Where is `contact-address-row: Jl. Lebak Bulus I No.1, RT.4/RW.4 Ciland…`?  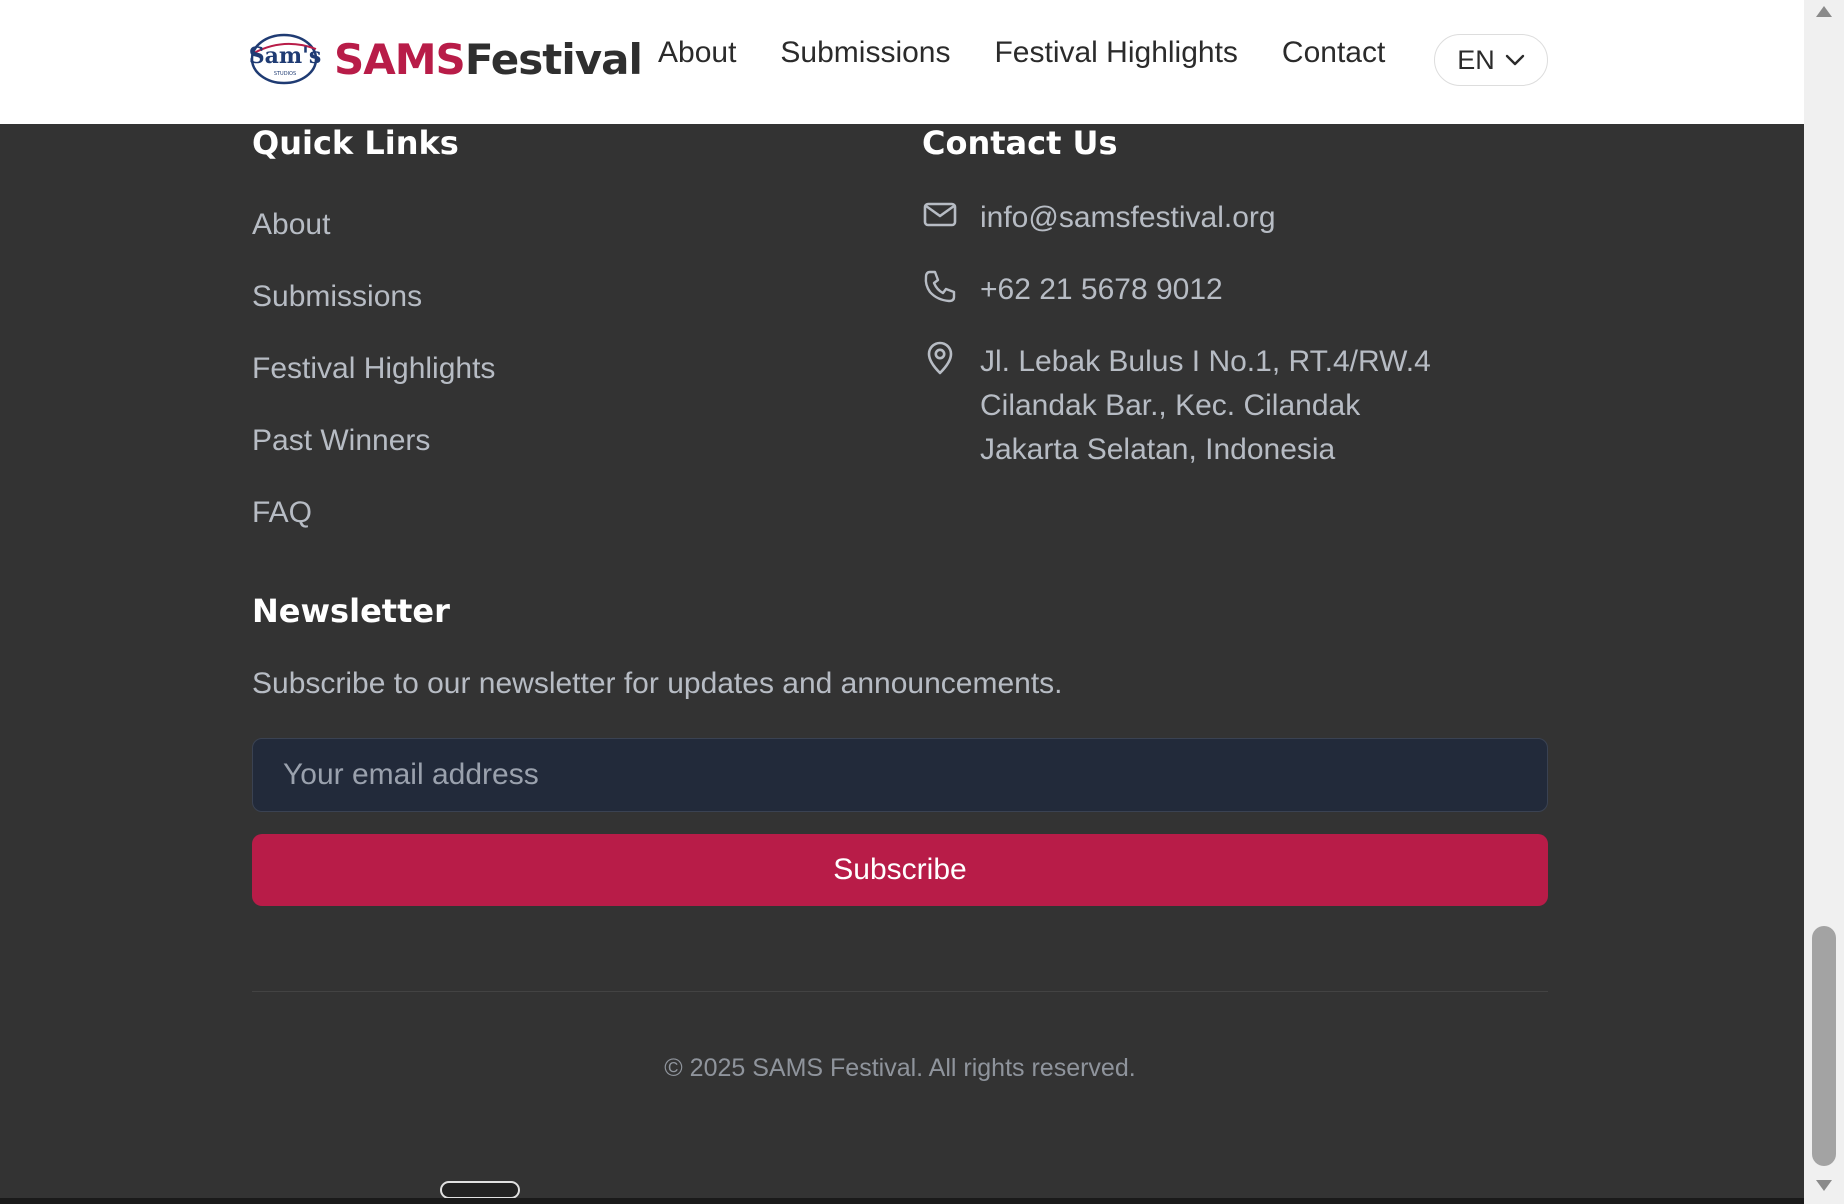 contact-address-row: Jl. Lebak Bulus I No.1, RT.4/RW.4 Ciland… is located at coordinates (1176, 406).